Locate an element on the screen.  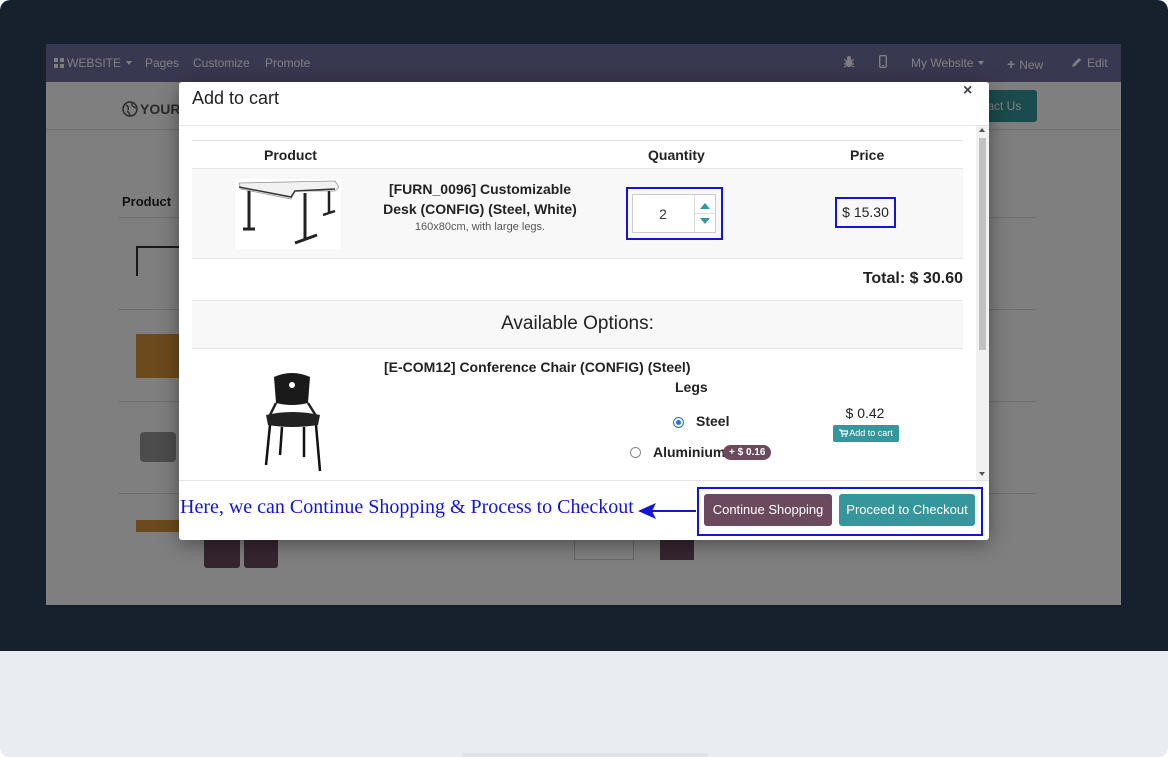
option-add-to-cart-button: Add to cart is located at coordinates (866, 433).